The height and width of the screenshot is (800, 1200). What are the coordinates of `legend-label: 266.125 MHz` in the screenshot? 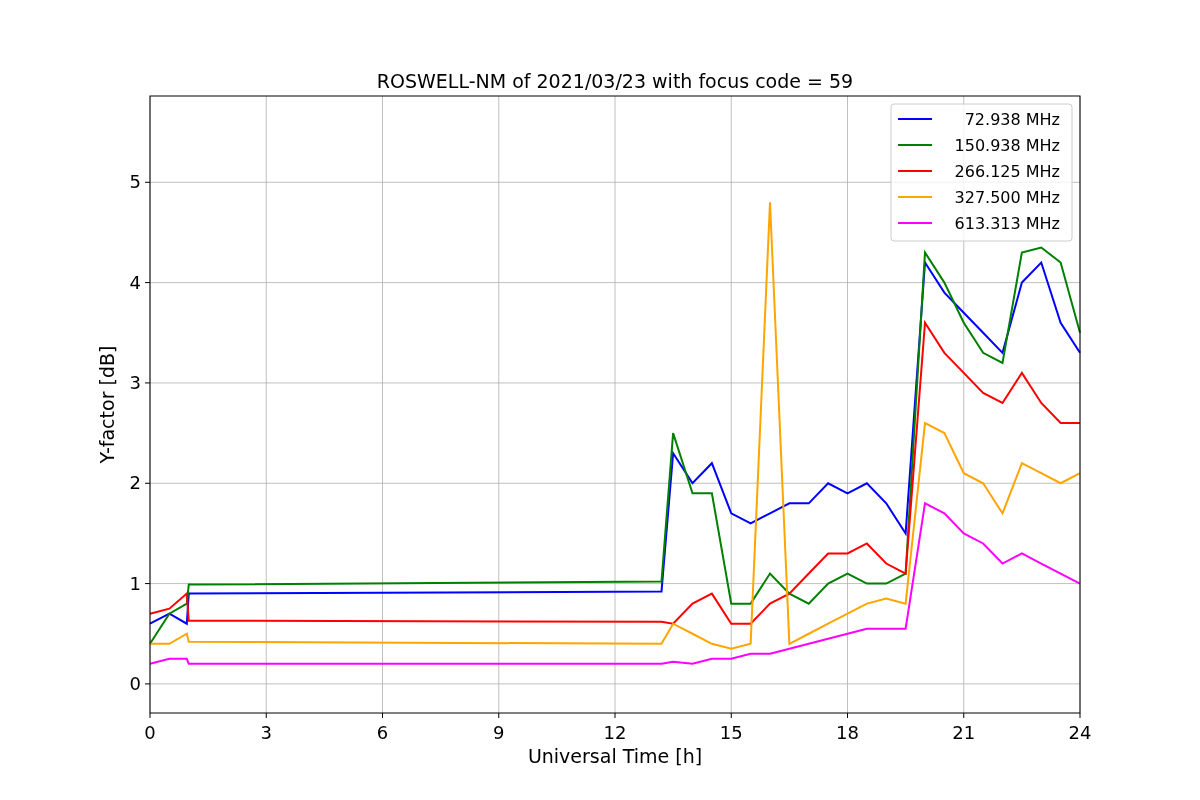 It's located at (1007, 171).